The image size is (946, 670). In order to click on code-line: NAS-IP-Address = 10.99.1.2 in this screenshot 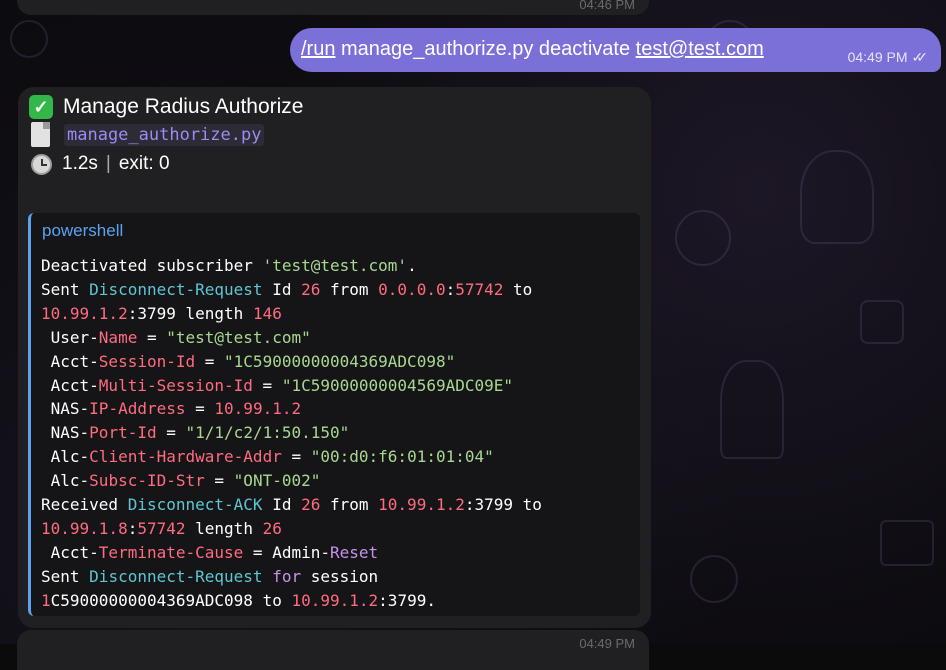, I will do `click(171, 408)`.